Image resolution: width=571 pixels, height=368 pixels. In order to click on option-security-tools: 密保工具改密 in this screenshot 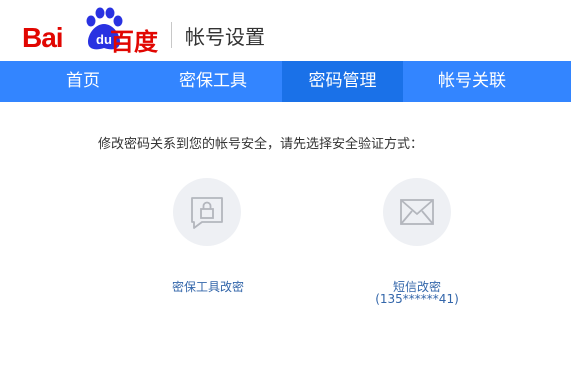, I will do `click(208, 238)`.